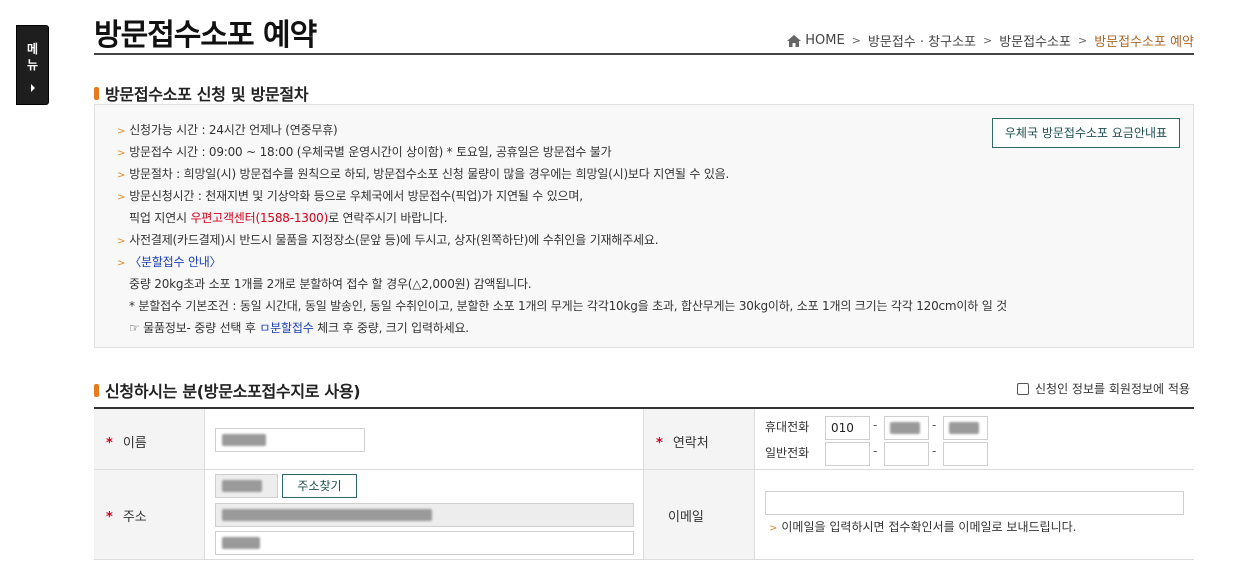 This screenshot has height=573, width=1250. What do you see at coordinates (644, 54) in the screenshot?
I see `title-divider` at bounding box center [644, 54].